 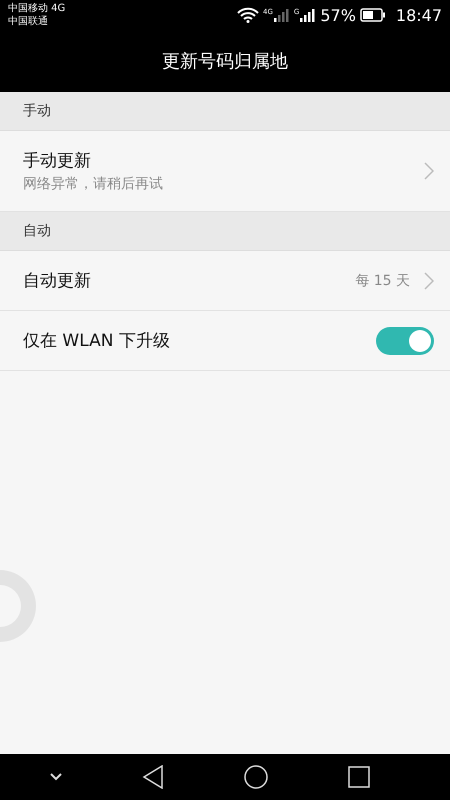 What do you see at coordinates (225, 281) in the screenshot?
I see `settings-row: 自动更新 每 15 天` at bounding box center [225, 281].